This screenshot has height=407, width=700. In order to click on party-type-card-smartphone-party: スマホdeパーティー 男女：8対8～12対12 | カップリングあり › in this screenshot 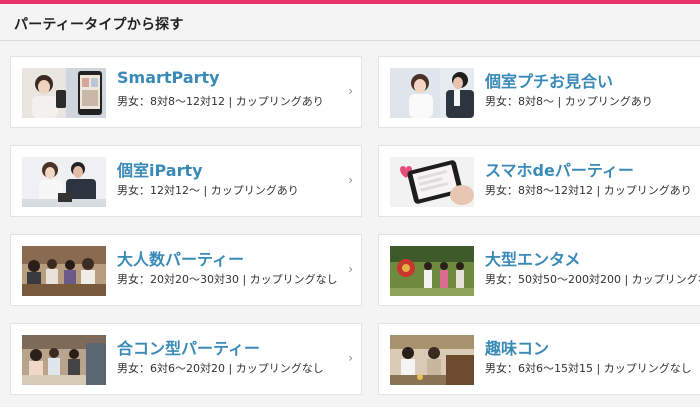, I will do `click(539, 181)`.